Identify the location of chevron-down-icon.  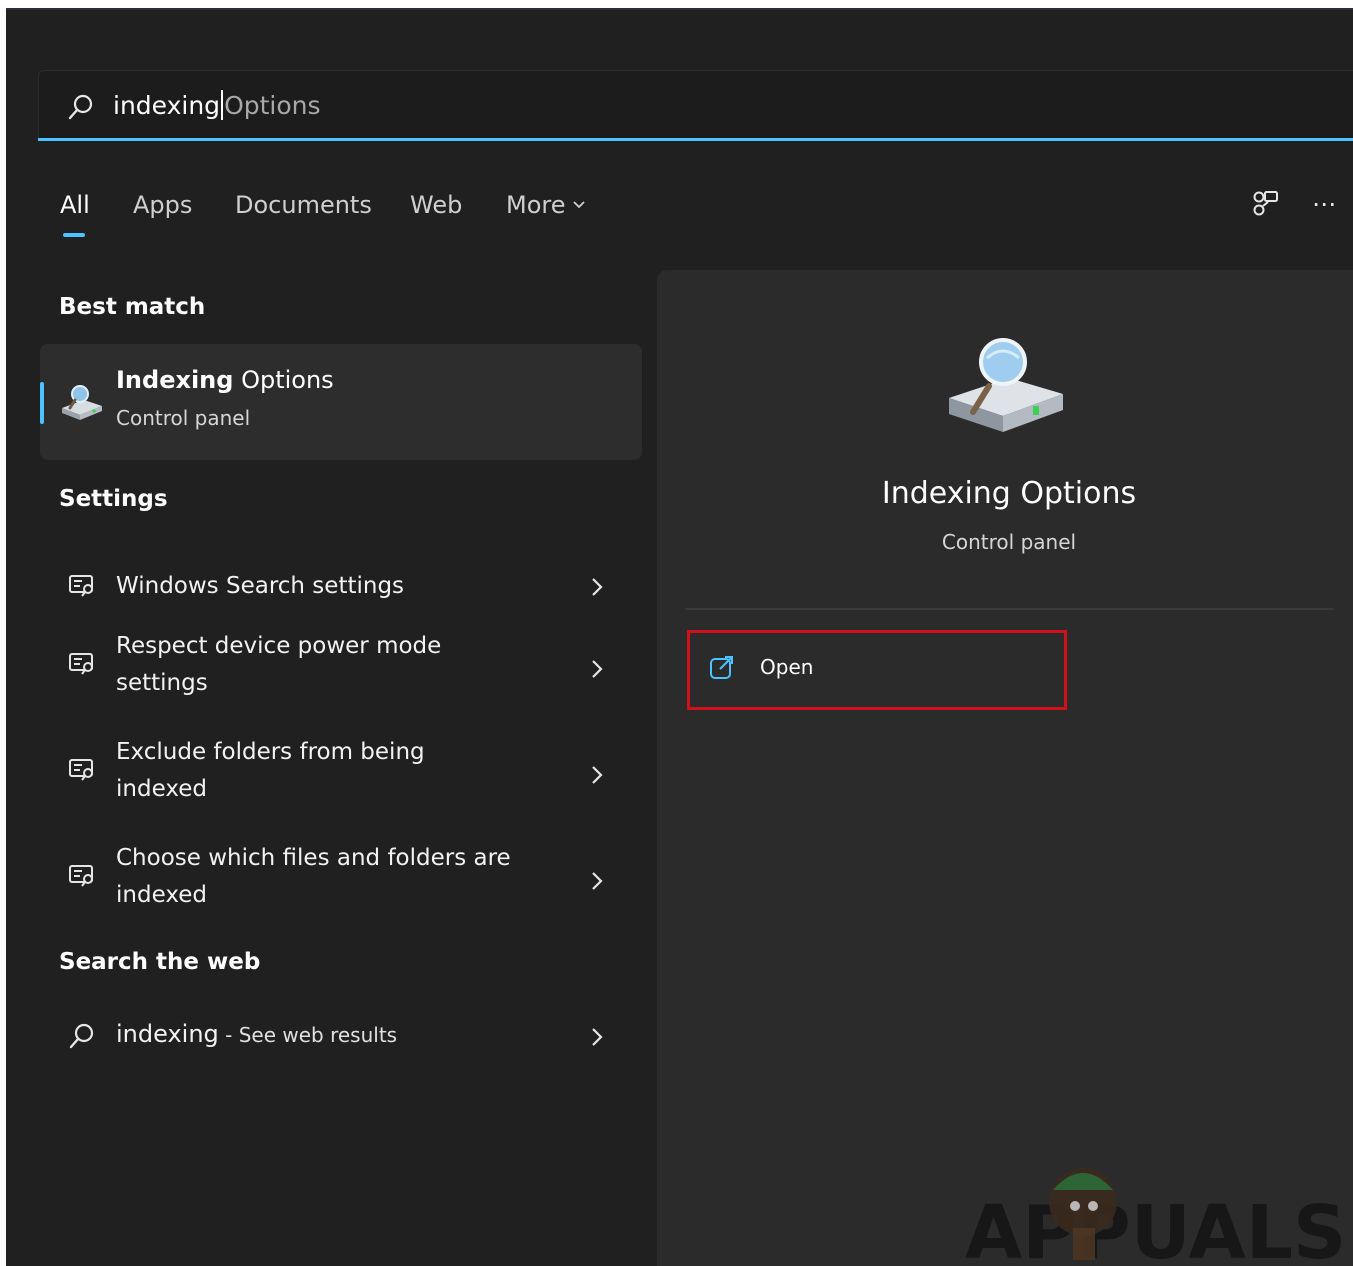
(578, 205).